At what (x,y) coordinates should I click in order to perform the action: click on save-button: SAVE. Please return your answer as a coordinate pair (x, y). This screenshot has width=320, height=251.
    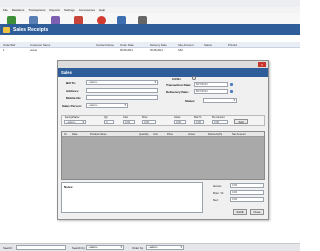
    Looking at the image, I should click on (240, 212).